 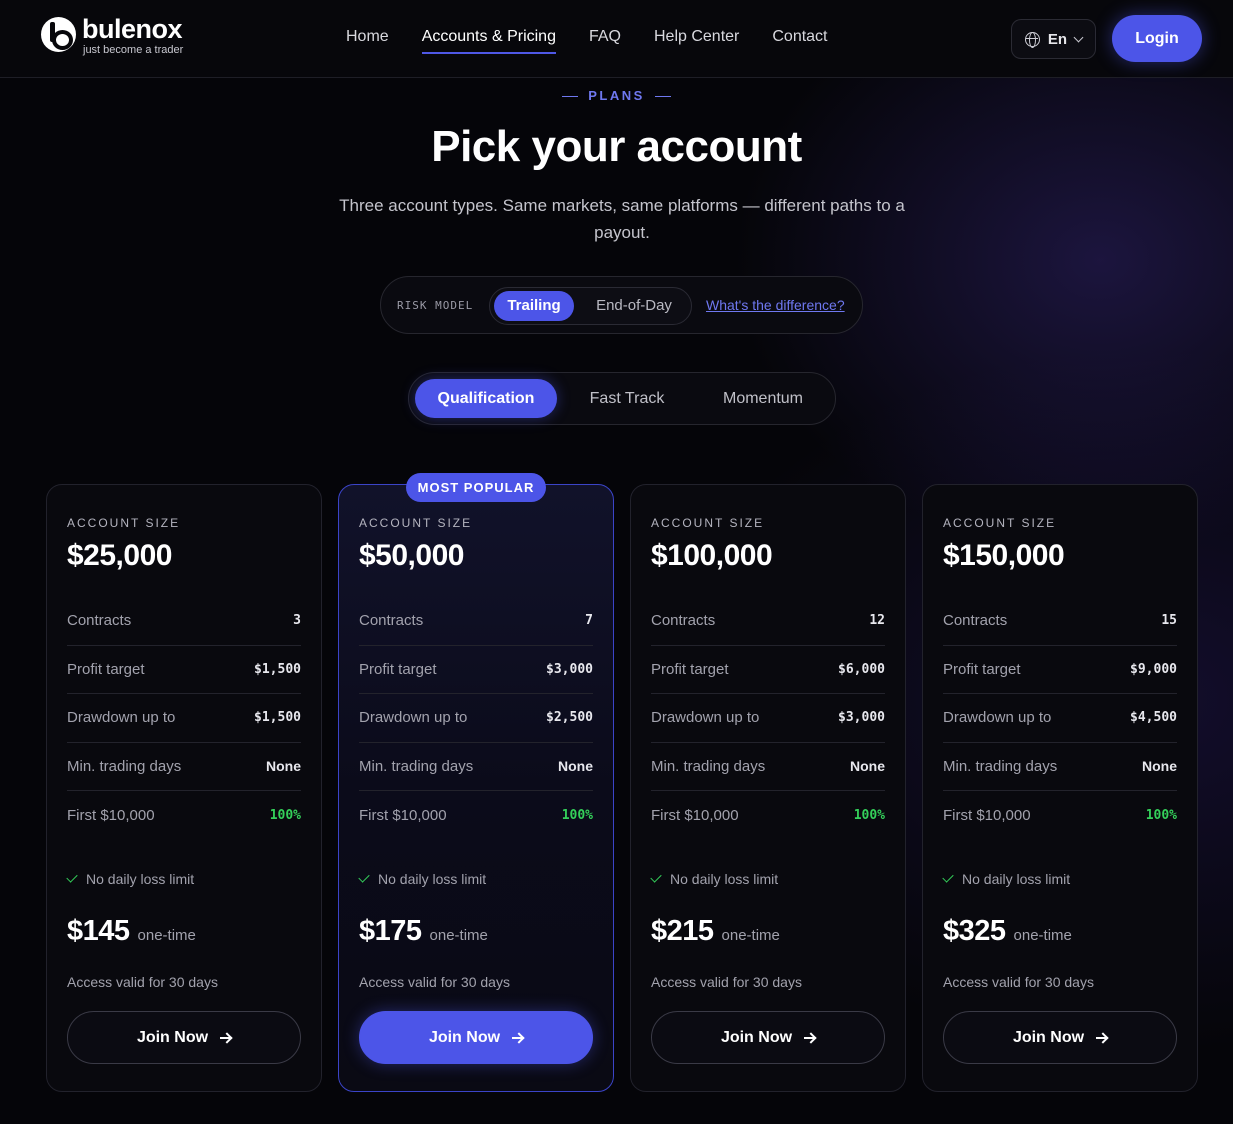 I want to click on tab-fast-track: Fast Track, so click(x=627, y=398).